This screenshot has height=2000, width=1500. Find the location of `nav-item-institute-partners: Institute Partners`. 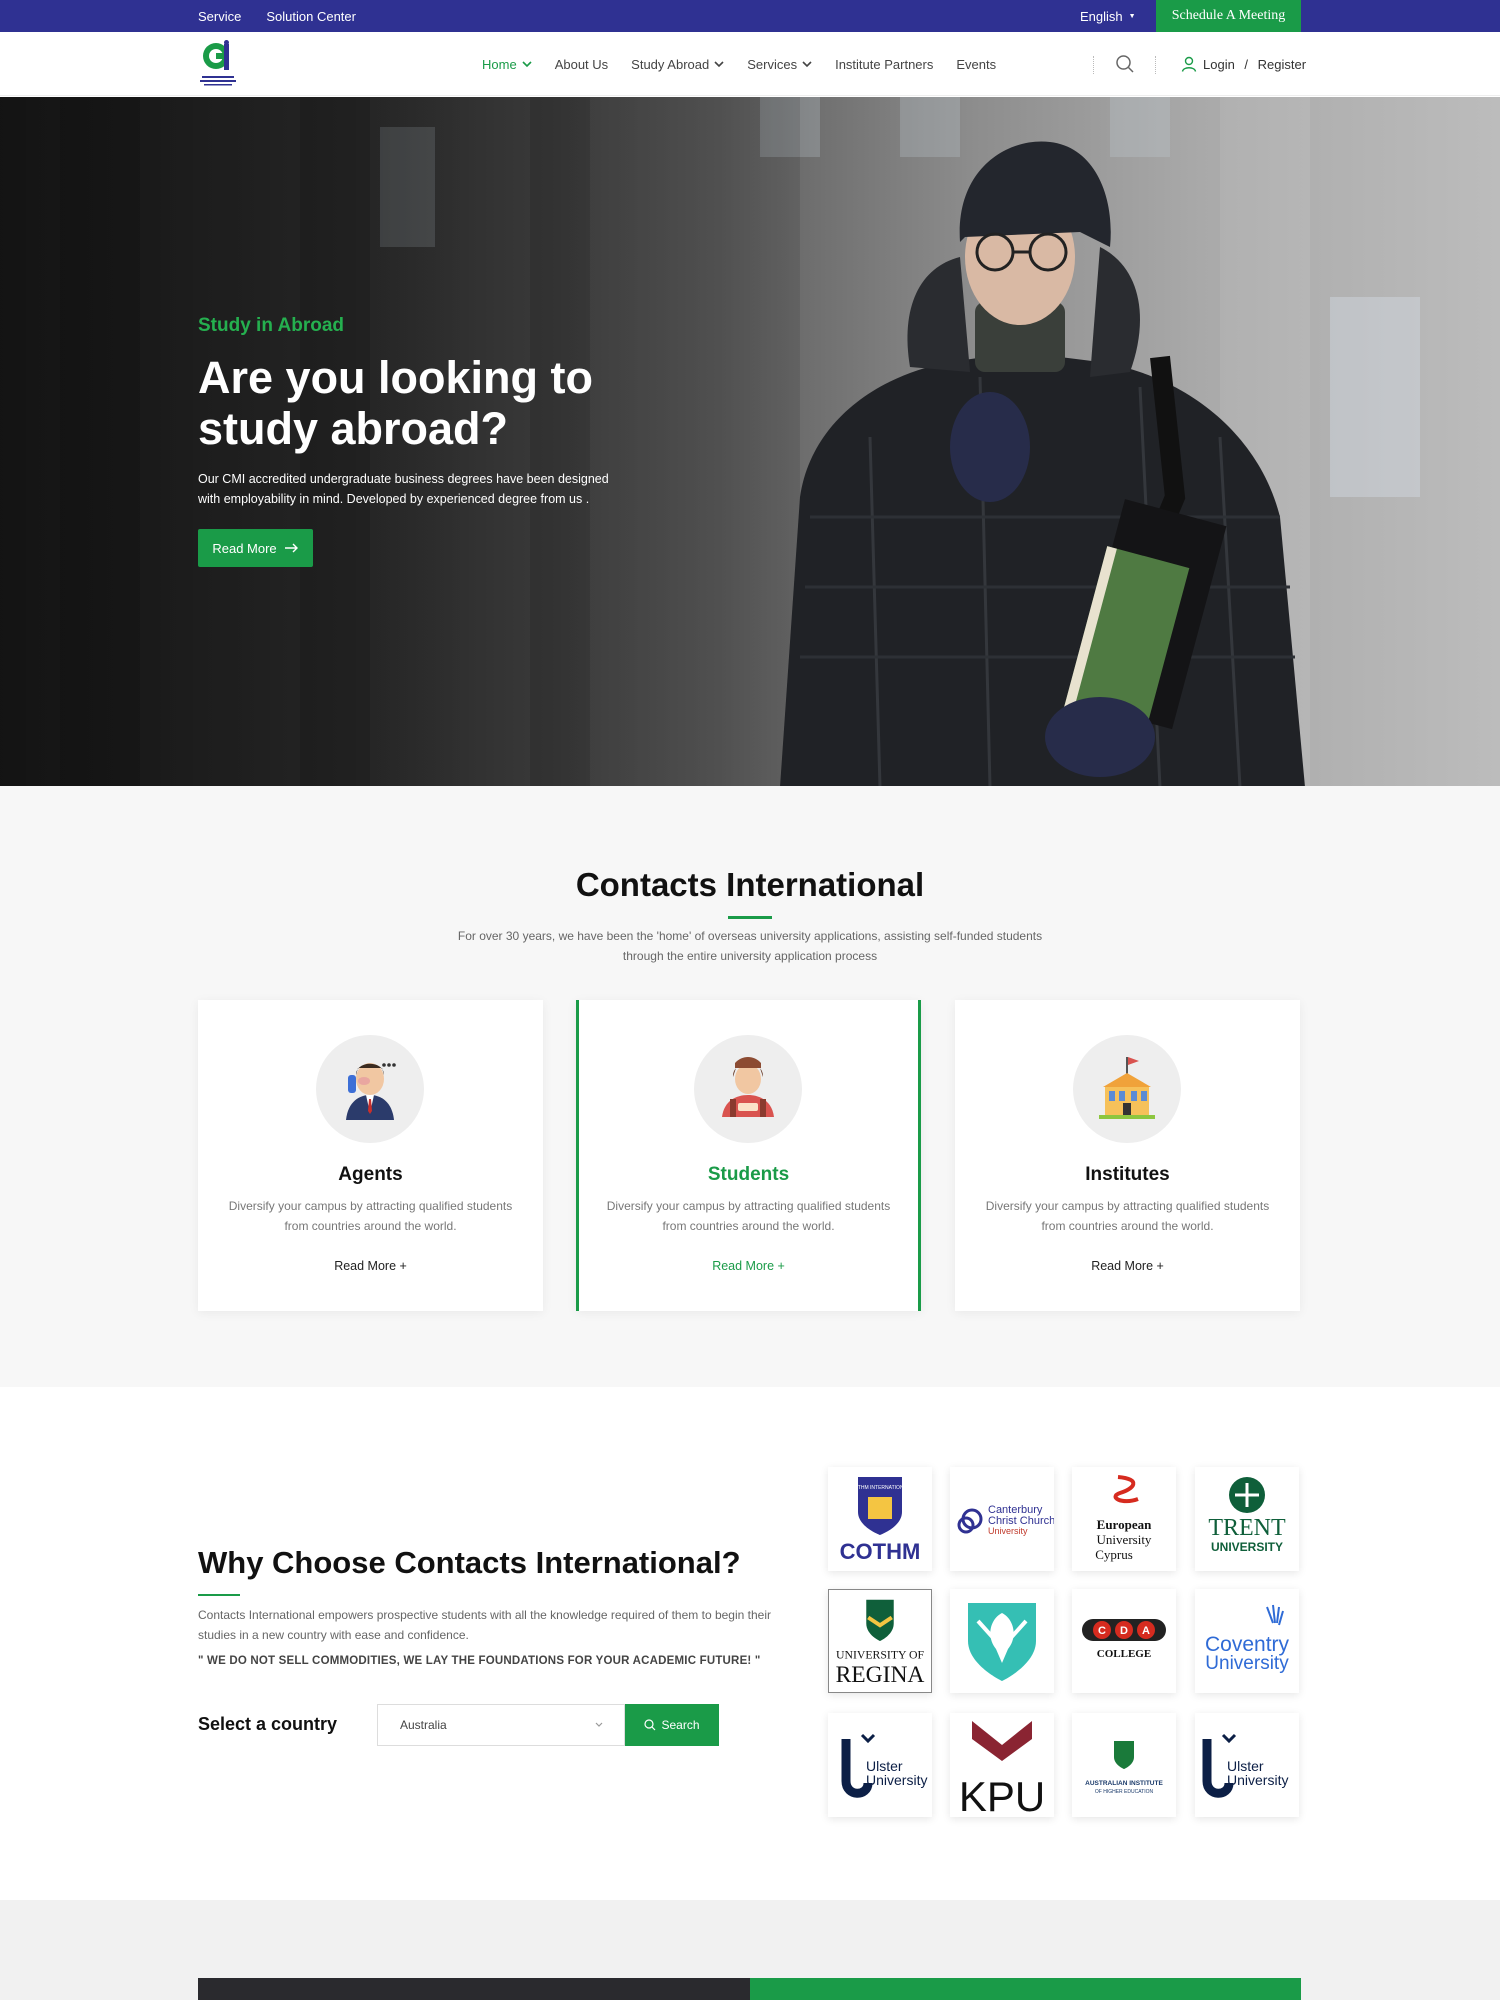

nav-item-institute-partners: Institute Partners is located at coordinates (884, 64).